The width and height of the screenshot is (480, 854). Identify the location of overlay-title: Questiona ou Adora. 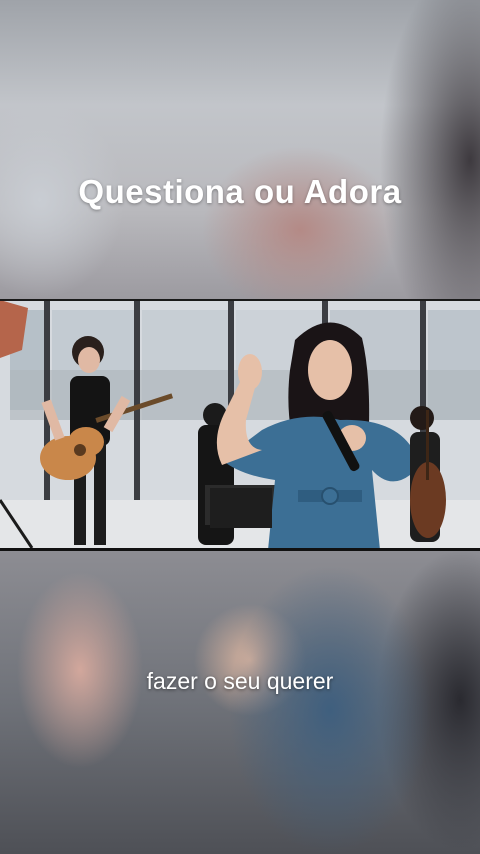
(240, 191).